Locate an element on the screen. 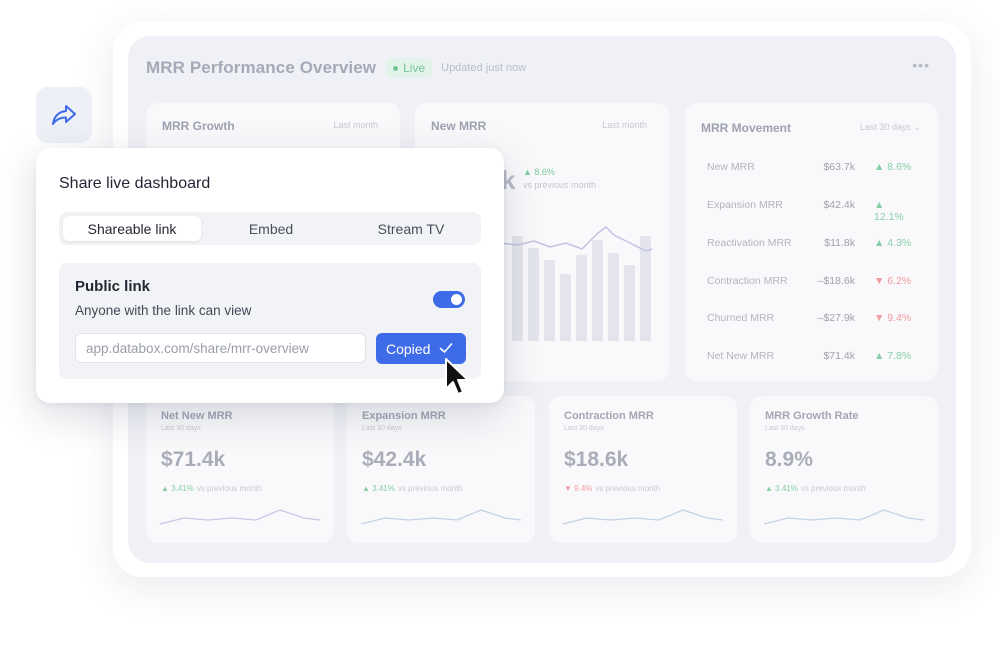 Image resolution: width=1000 pixels, height=669 pixels. kpi-title: MRR Growth Rate is located at coordinates (812, 416).